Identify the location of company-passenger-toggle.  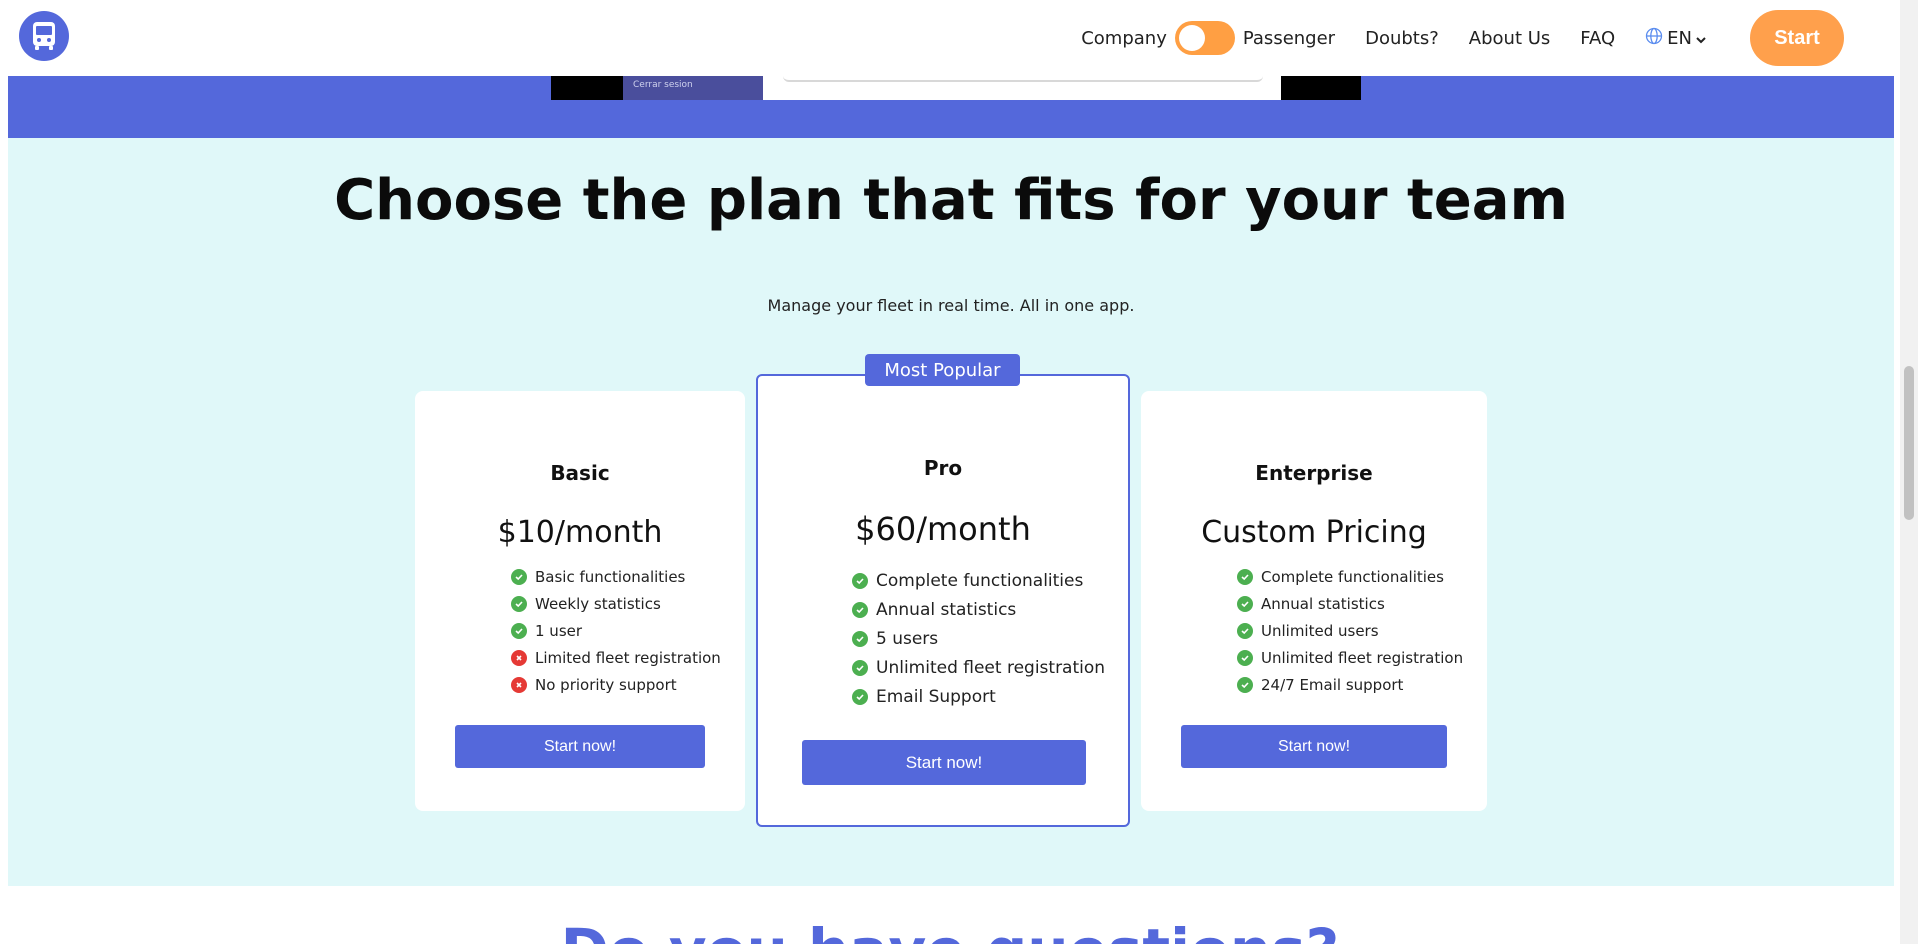
(1204, 38).